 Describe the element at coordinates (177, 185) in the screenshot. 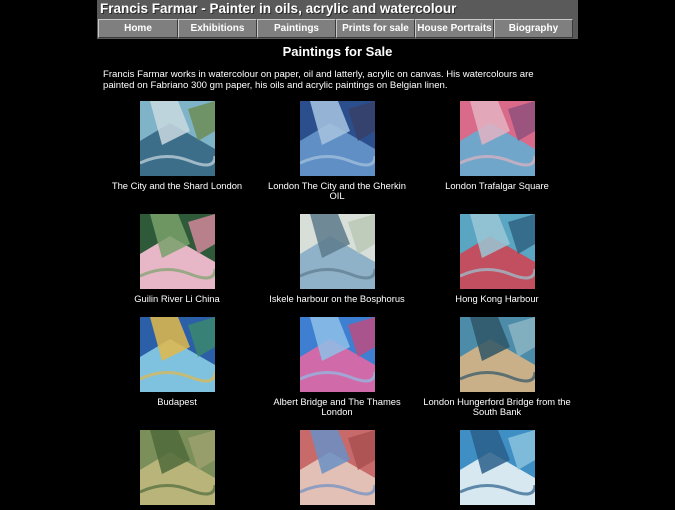

I see `painting-caption: The City and the Shard London` at that location.